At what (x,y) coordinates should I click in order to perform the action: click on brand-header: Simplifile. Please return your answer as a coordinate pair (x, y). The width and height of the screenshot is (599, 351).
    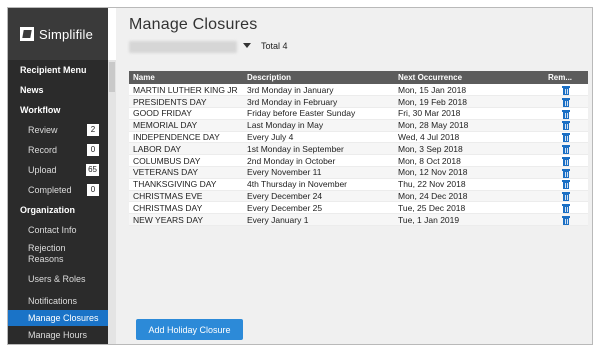
    Looking at the image, I should click on (58, 34).